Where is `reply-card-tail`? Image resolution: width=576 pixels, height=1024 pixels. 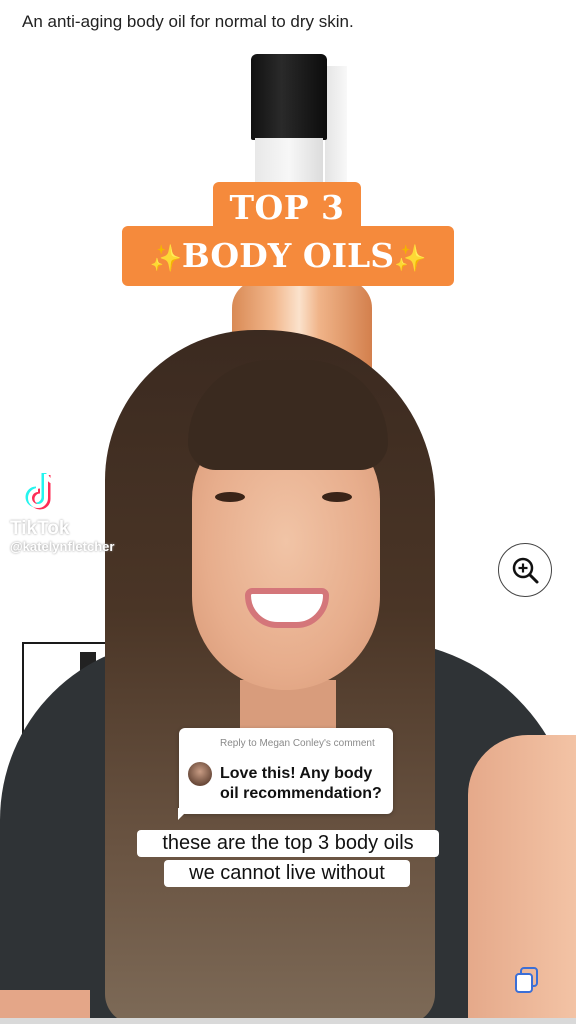
reply-card-tail is located at coordinates (184, 814).